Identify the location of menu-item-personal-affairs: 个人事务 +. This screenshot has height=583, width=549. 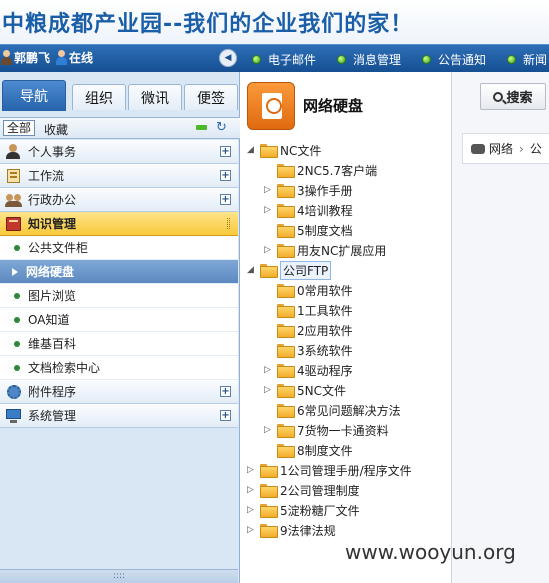
(119, 152).